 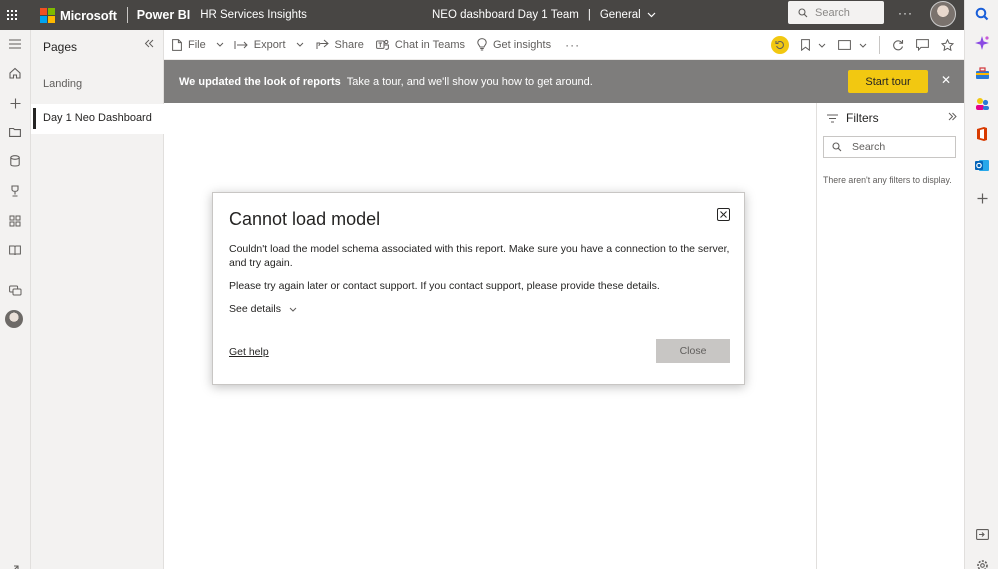 I want to click on outlook-icon, so click(x=982, y=165).